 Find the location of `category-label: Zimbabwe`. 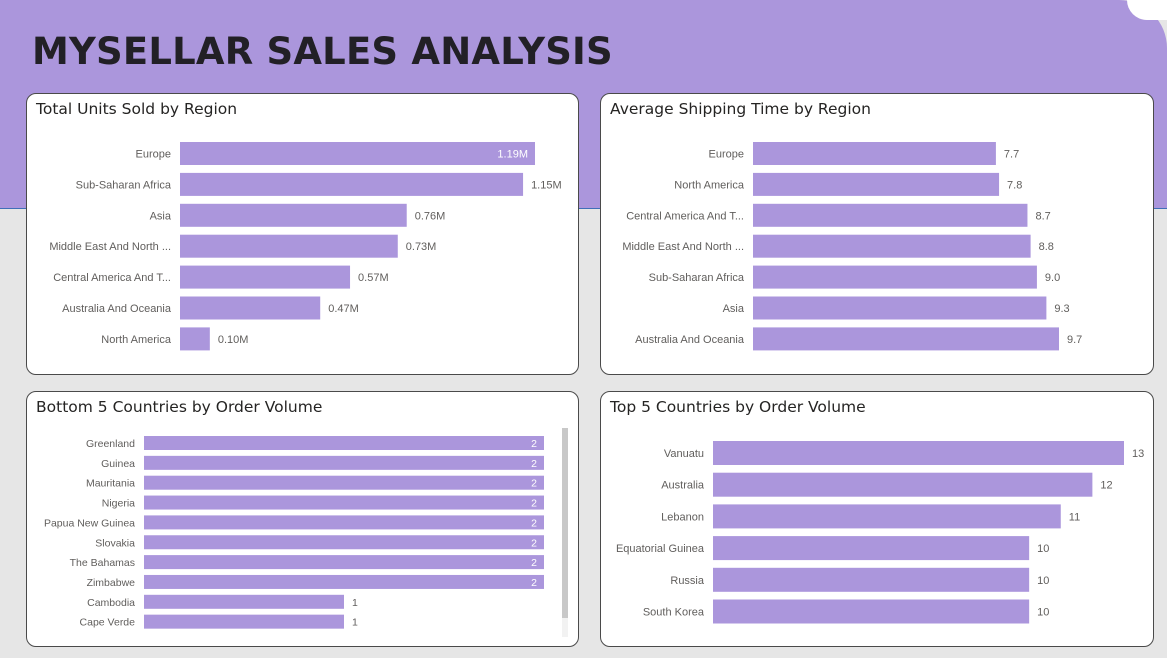

category-label: Zimbabwe is located at coordinates (111, 583).